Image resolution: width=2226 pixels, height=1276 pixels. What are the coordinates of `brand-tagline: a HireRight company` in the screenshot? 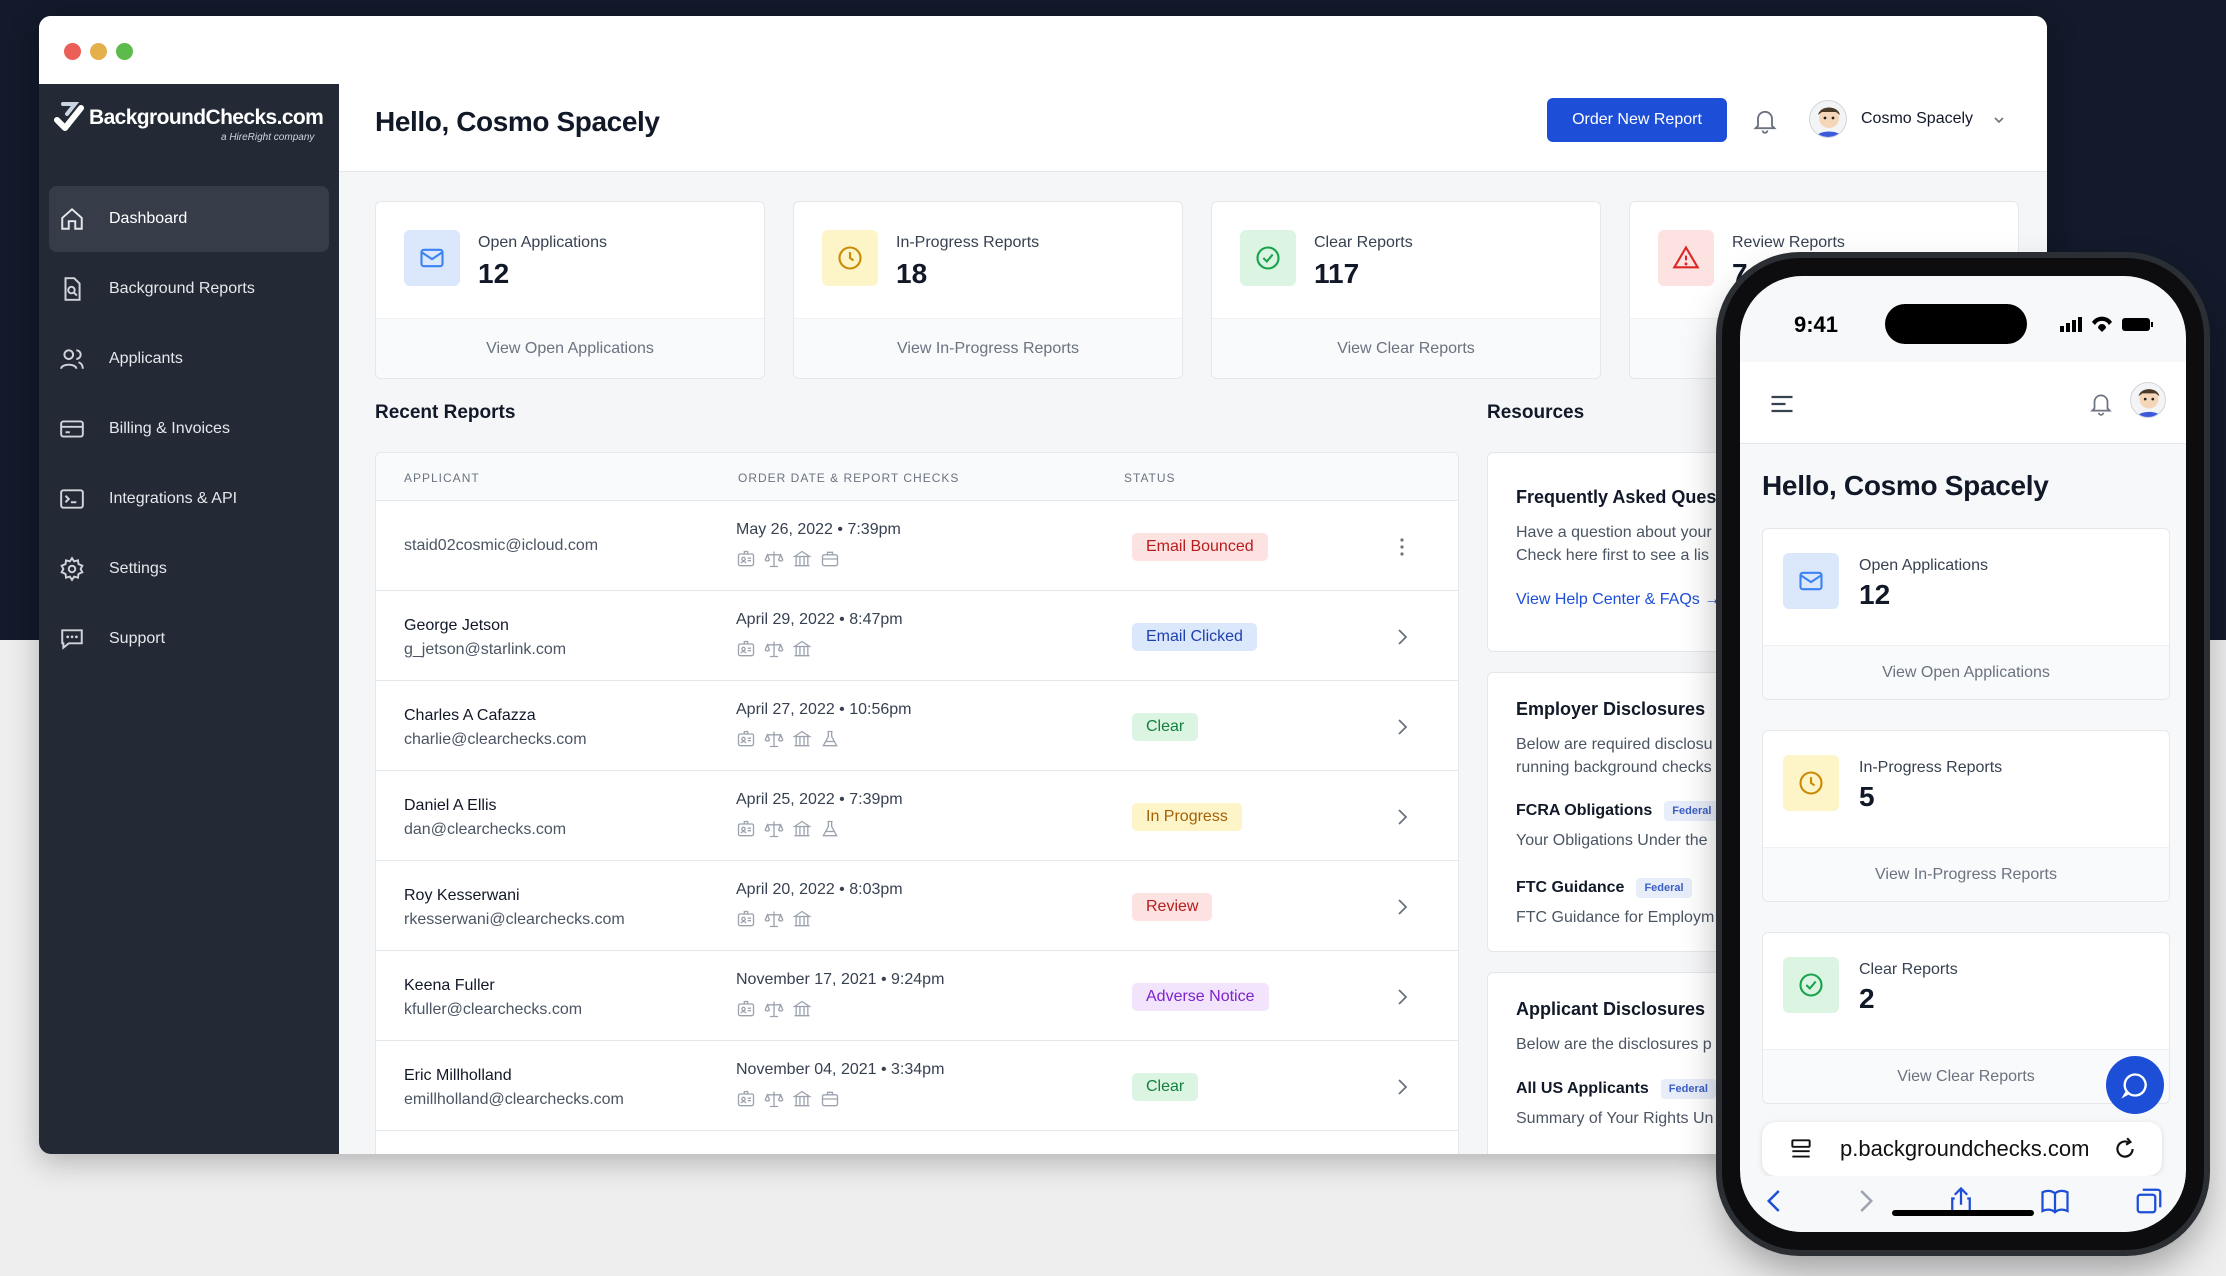 It's located at (268, 137).